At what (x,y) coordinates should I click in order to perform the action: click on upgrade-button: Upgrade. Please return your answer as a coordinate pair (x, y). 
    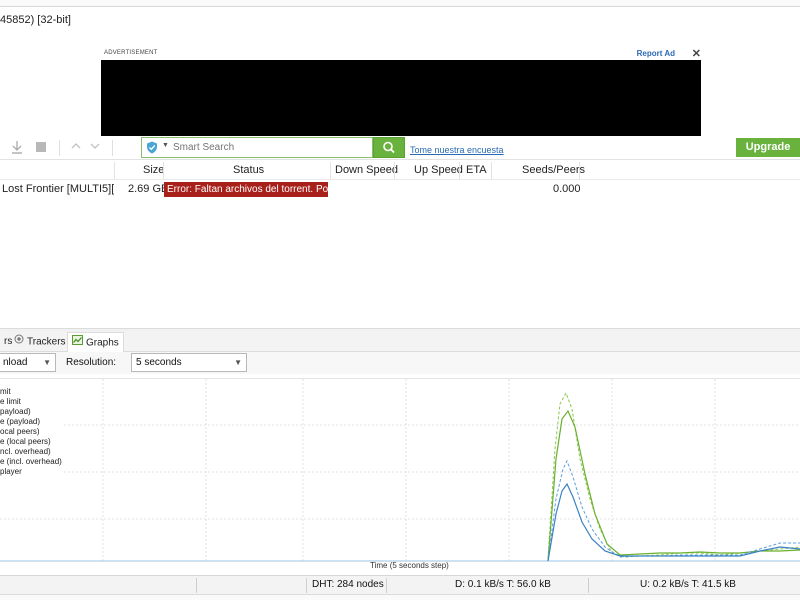
    Looking at the image, I should click on (768, 147).